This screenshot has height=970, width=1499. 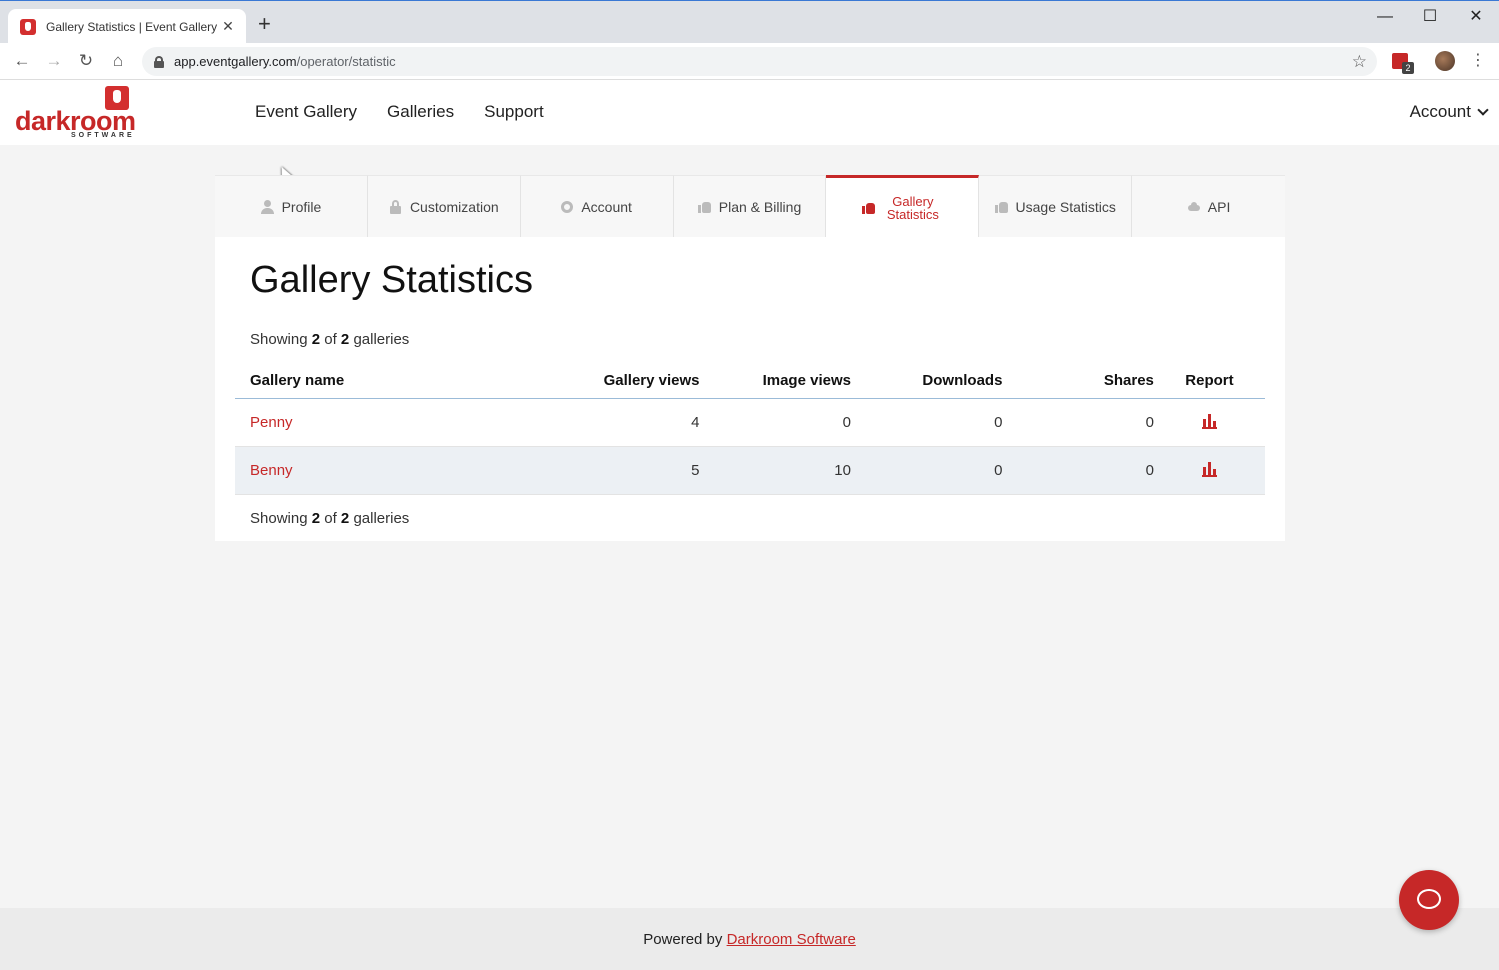 I want to click on header-image-views: Image views, so click(x=775, y=381).